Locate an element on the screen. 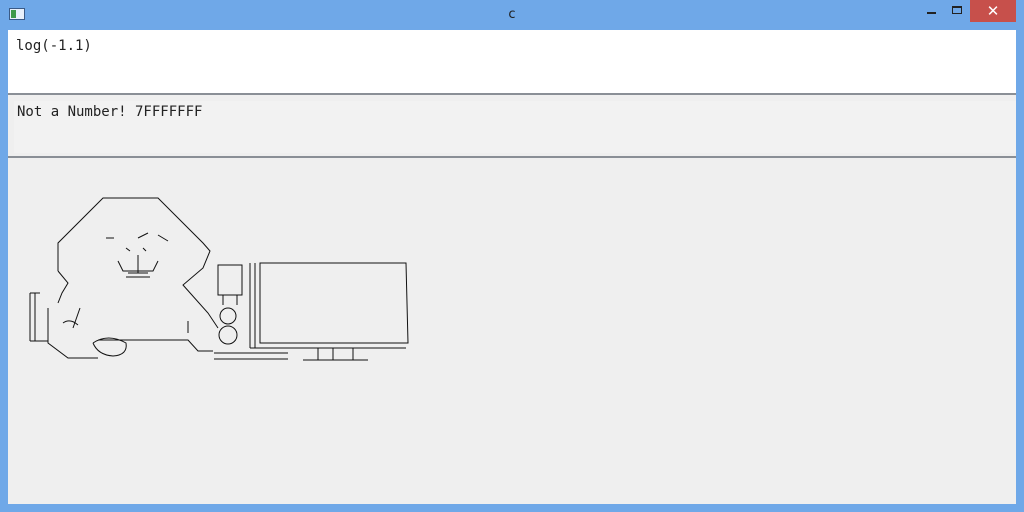 The image size is (1024, 512). maximize-button is located at coordinates (957, 11).